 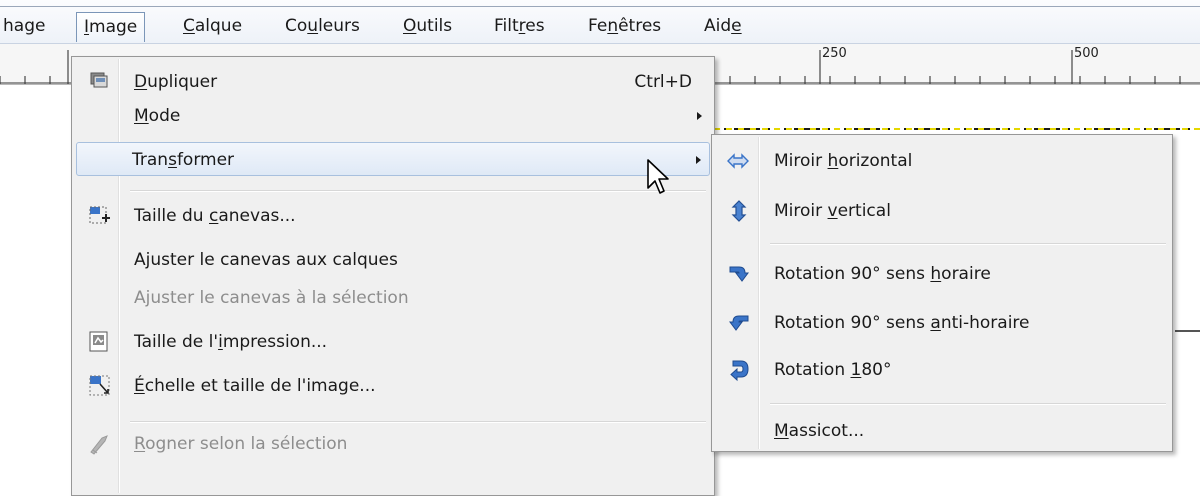 I want to click on menu-fenetres: Fenêtres, so click(x=624, y=27).